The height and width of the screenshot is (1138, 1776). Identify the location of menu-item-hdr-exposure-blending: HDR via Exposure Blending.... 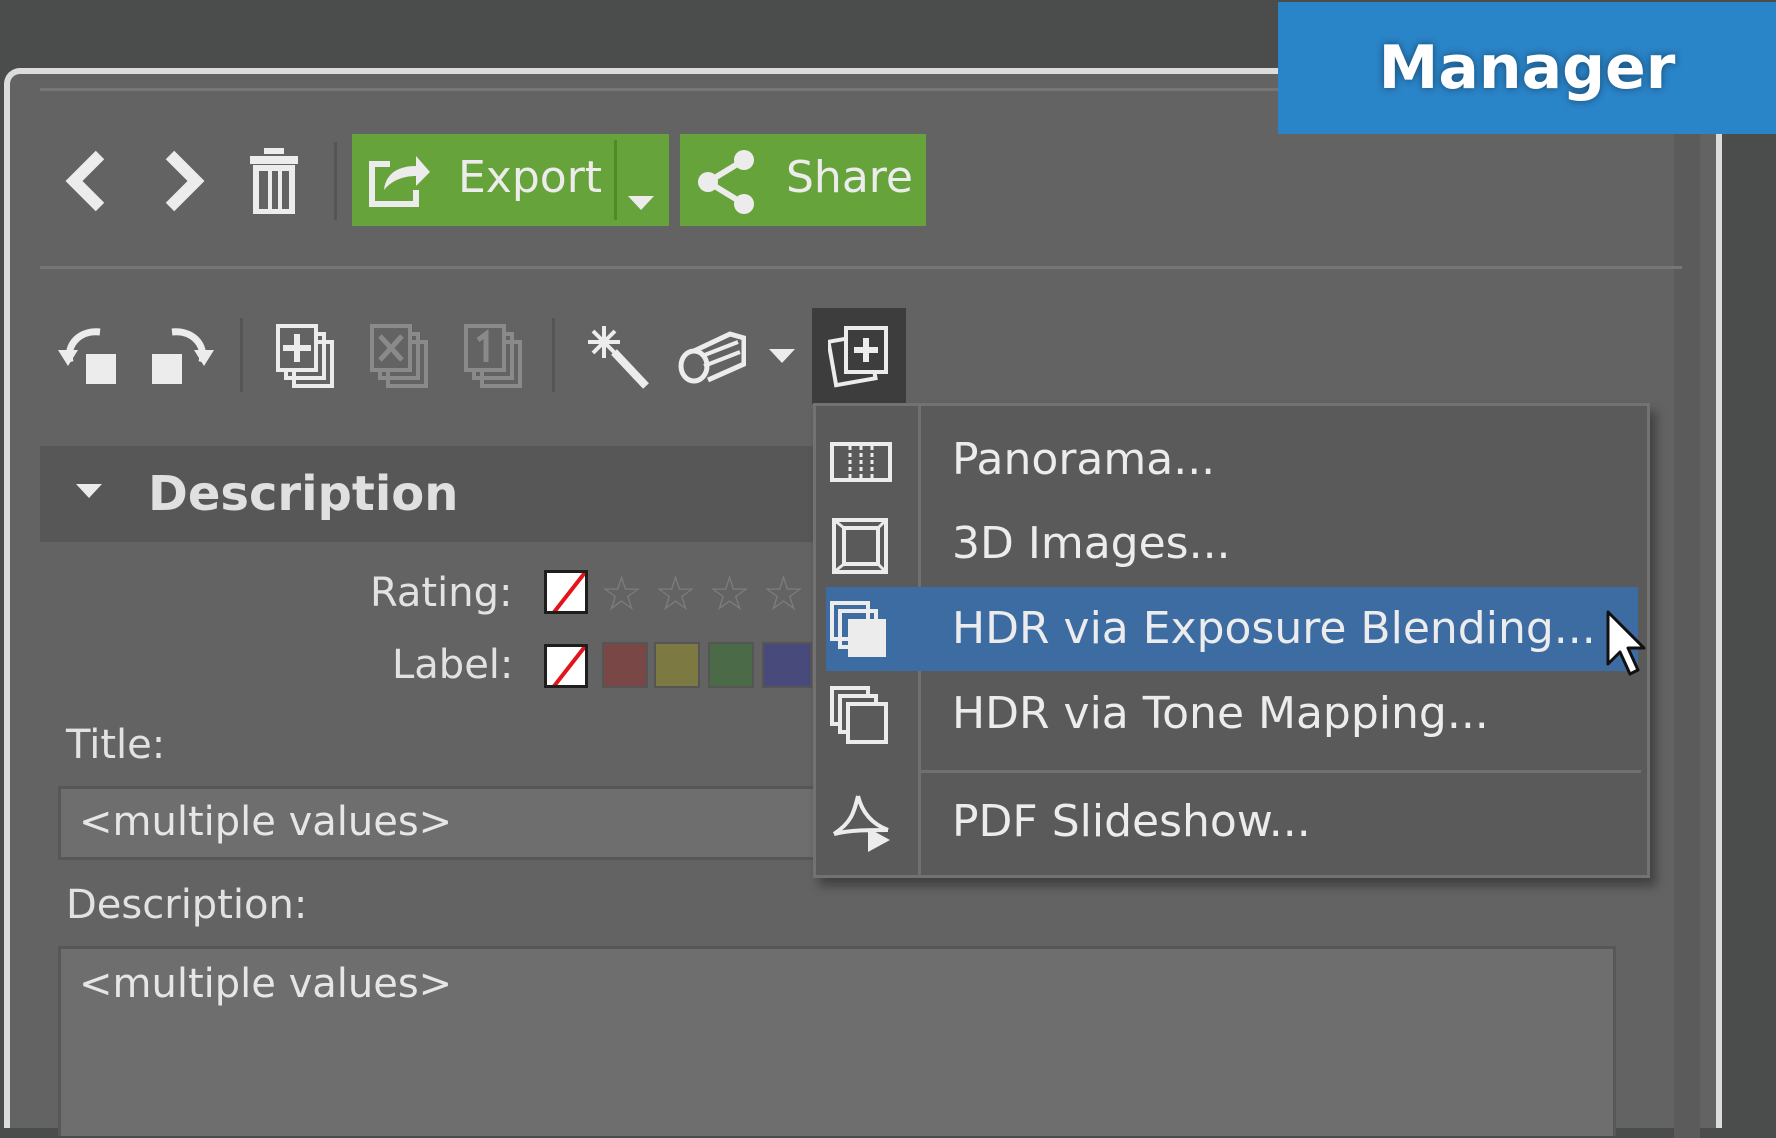
(1232, 629).